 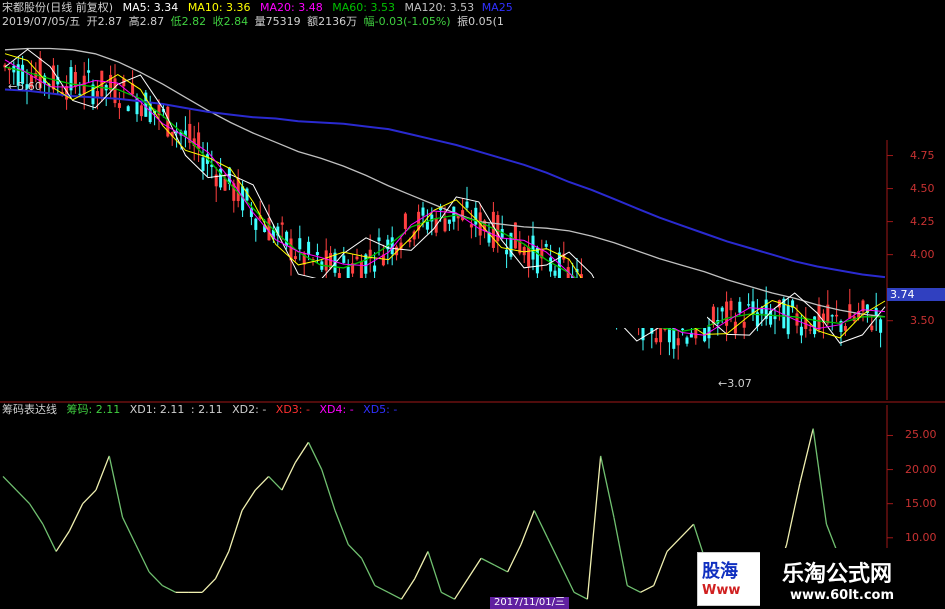 I want to click on close-label: 收2.84, so click(x=230, y=21).